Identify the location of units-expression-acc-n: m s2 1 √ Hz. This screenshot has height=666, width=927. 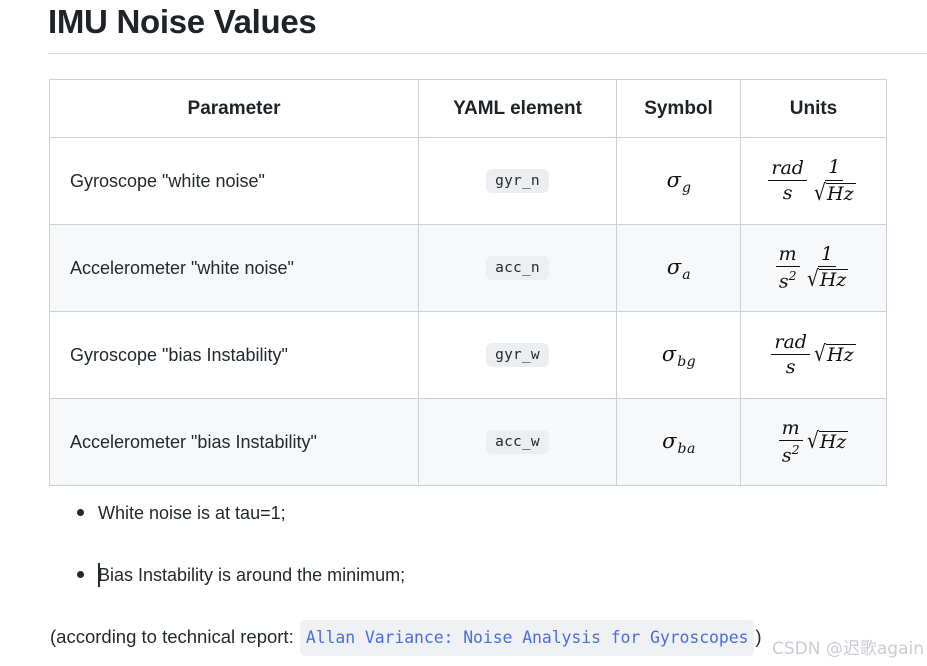
(813, 268).